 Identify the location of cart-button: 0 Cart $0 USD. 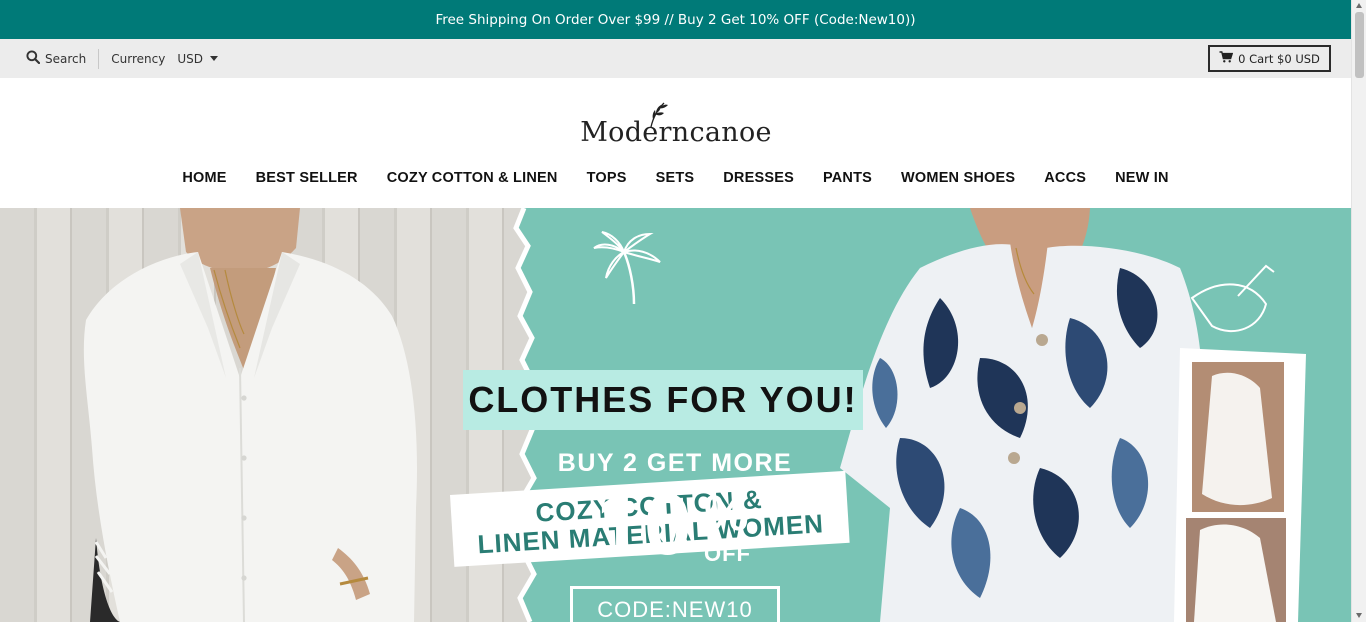
(1269, 58).